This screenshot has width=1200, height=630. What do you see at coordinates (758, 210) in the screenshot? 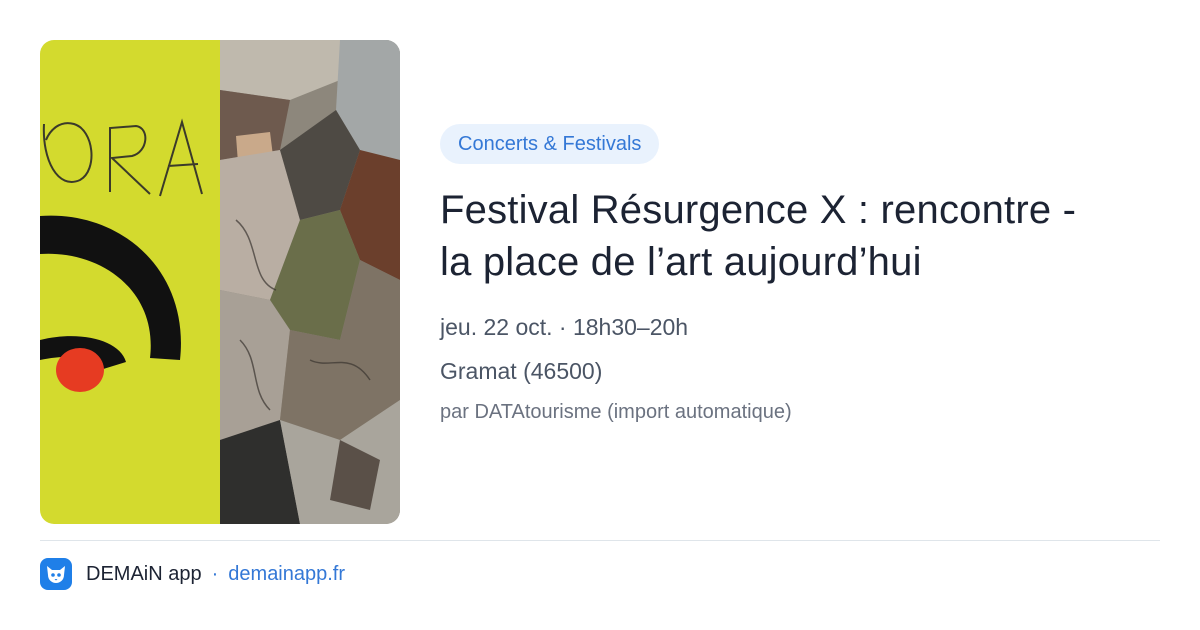
I see `event-title-line-1: Festival Résurgence X : rencontre -` at bounding box center [758, 210].